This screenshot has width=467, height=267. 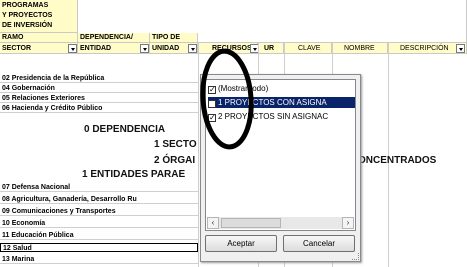 What do you see at coordinates (251, 223) in the screenshot?
I see `scrollbar-thumb` at bounding box center [251, 223].